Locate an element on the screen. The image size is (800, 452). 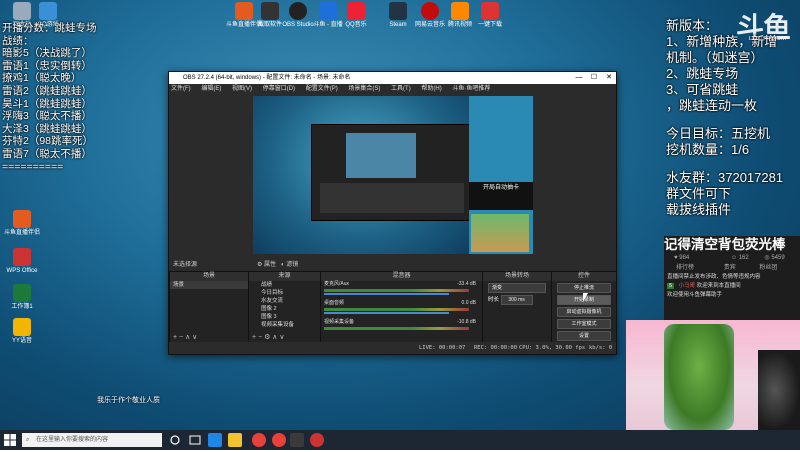
mixer-channel: 麦克风/Aux -33.4 dB is located at coordinates (401, 290).